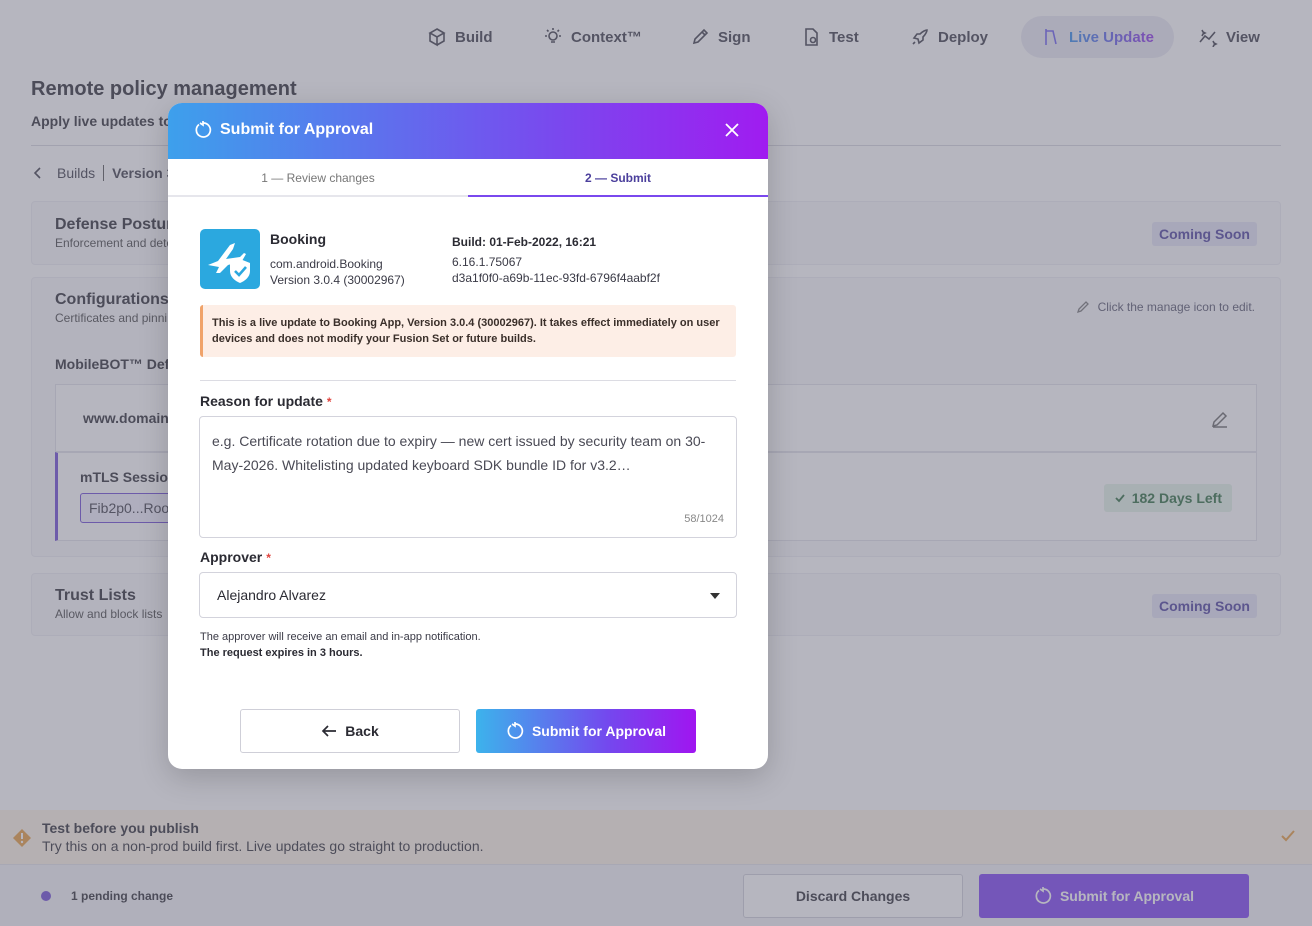  Describe the element at coordinates (715, 596) in the screenshot. I see `caret-down-icon` at that location.